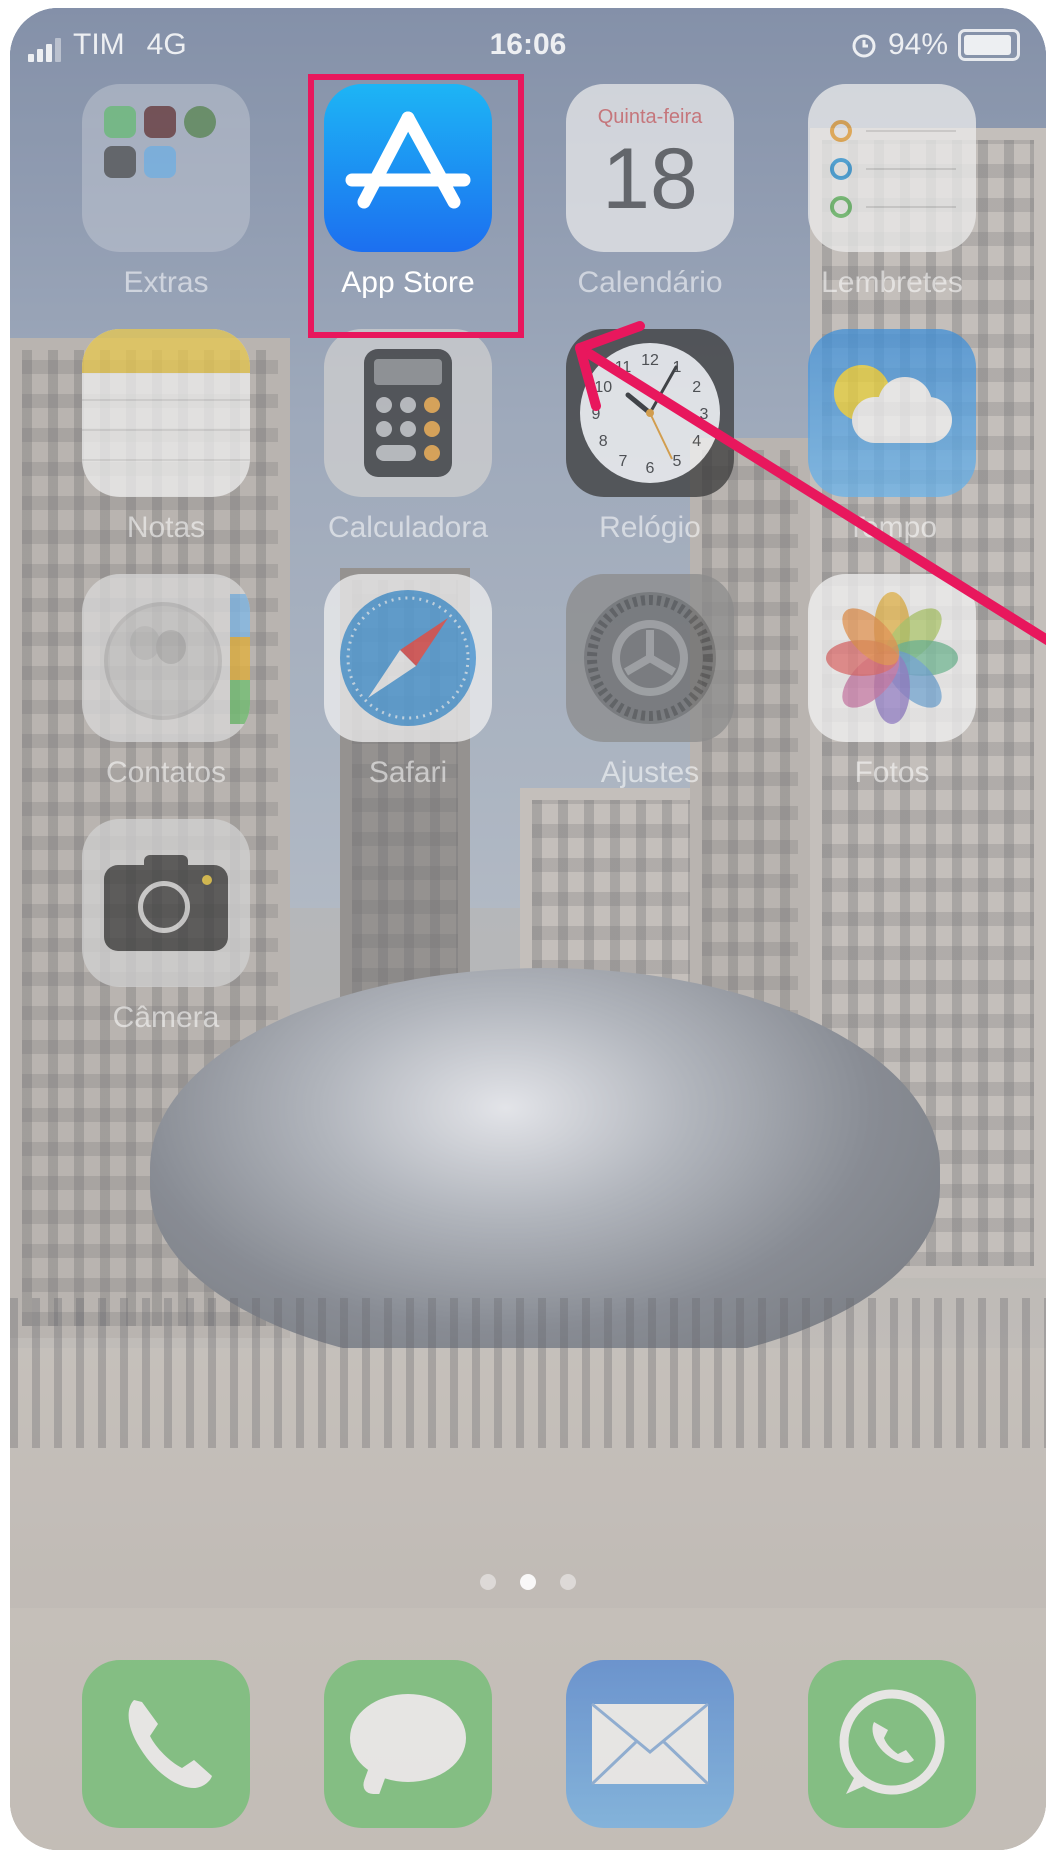 The height and width of the screenshot is (1858, 1046). I want to click on mail-icon, so click(650, 1744).